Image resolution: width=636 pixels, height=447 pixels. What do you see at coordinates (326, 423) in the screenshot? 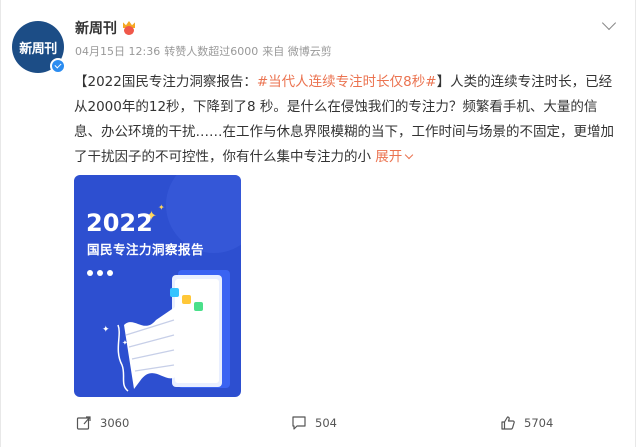
I see `comment-count: 504` at bounding box center [326, 423].